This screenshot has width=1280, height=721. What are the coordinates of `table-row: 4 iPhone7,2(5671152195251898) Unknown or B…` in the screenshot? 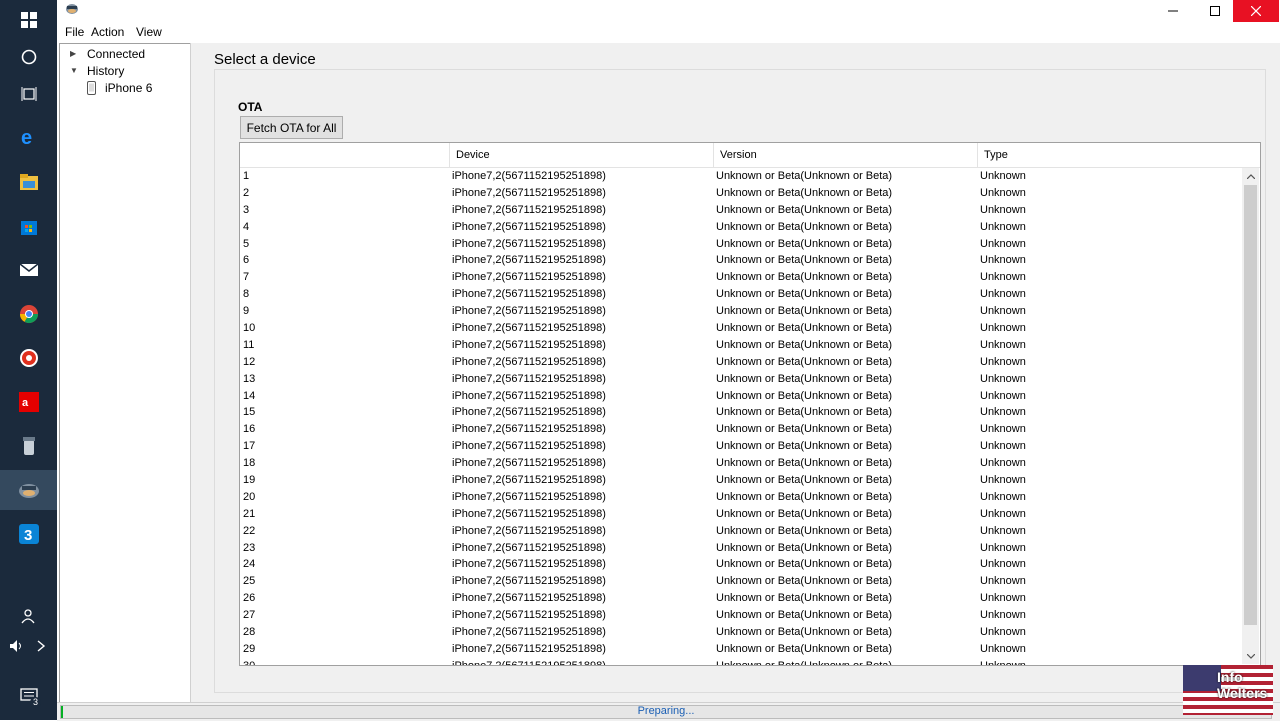 It's located at (741, 227).